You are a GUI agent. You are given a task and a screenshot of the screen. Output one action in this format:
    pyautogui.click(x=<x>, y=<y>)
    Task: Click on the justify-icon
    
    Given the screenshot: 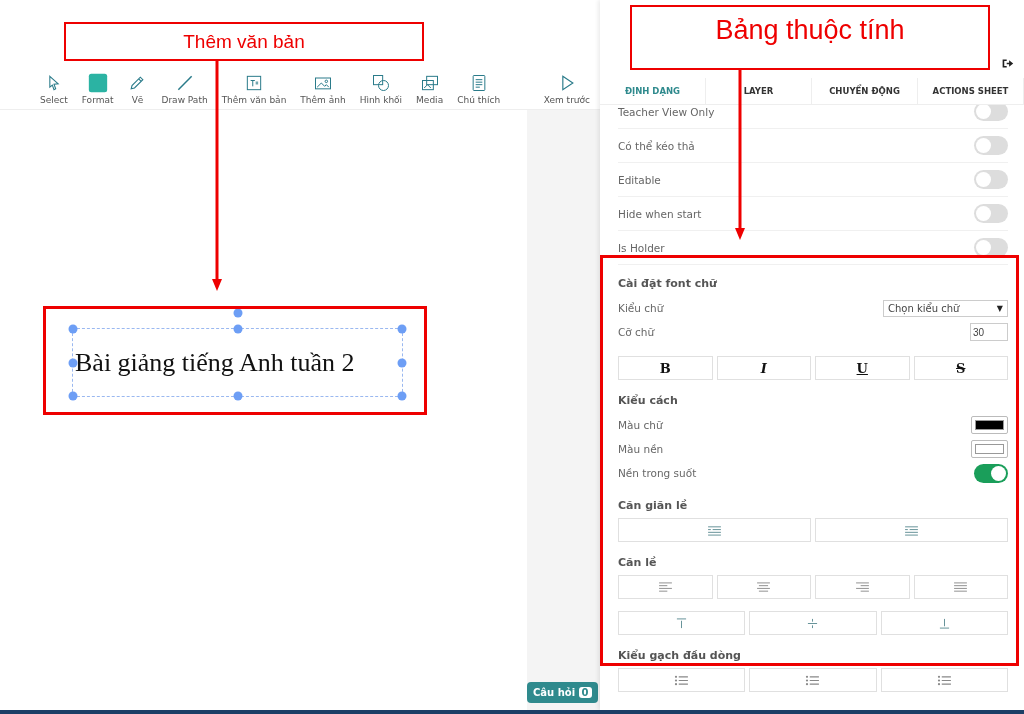 What is the action you would take?
    pyautogui.click(x=961, y=587)
    